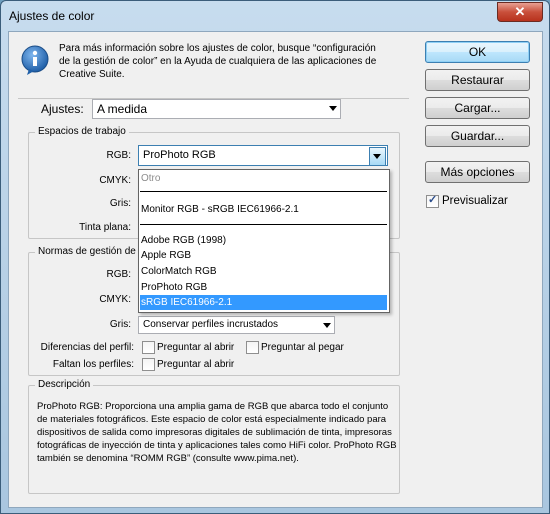 This screenshot has width=550, height=514. I want to click on settings-label: Ajustes:, so click(62, 109).